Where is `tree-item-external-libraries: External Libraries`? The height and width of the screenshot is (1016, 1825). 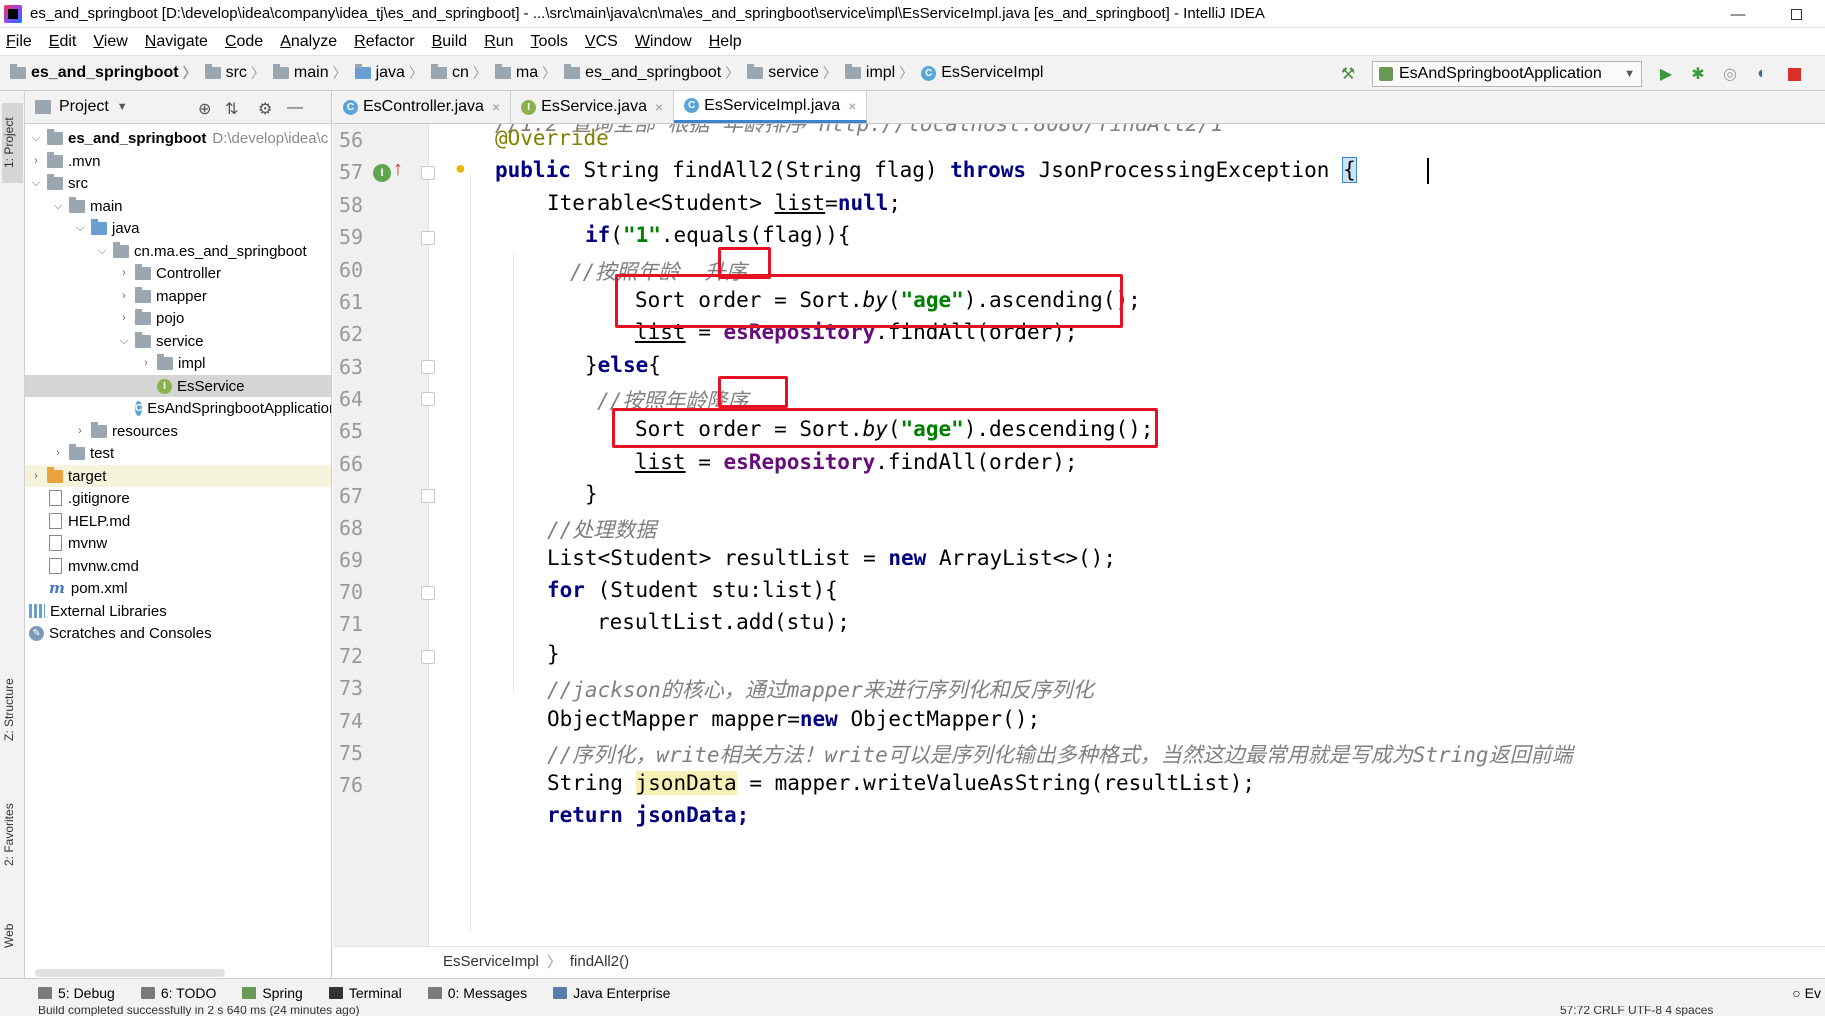 tree-item-external-libraries: External Libraries is located at coordinates (178, 611).